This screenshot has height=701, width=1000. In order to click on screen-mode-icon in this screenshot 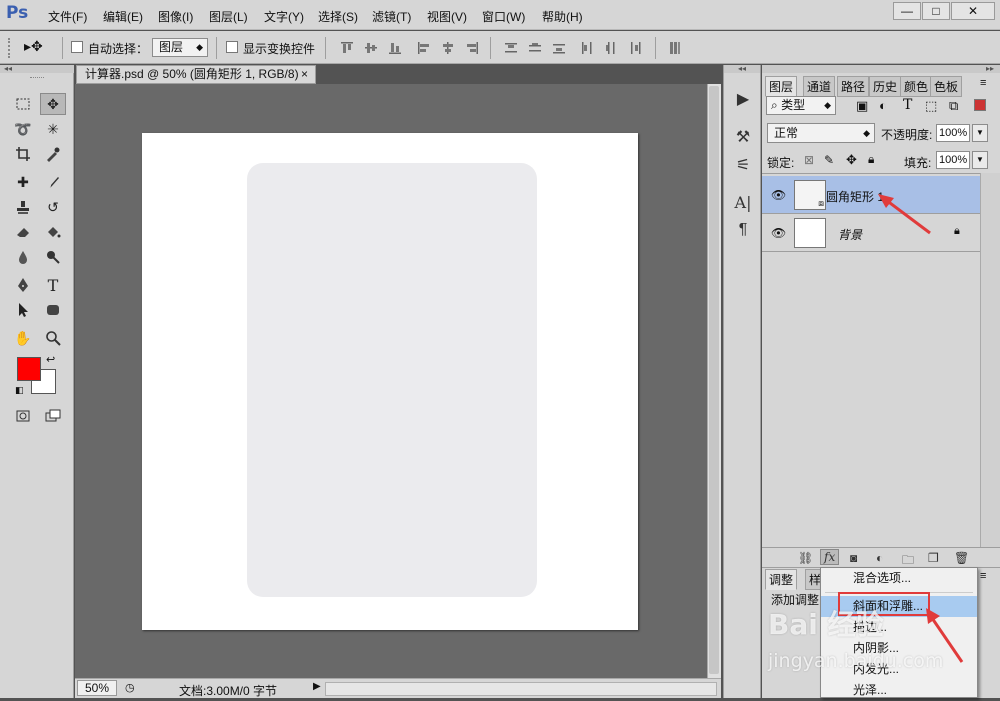, I will do `click(53, 416)`.